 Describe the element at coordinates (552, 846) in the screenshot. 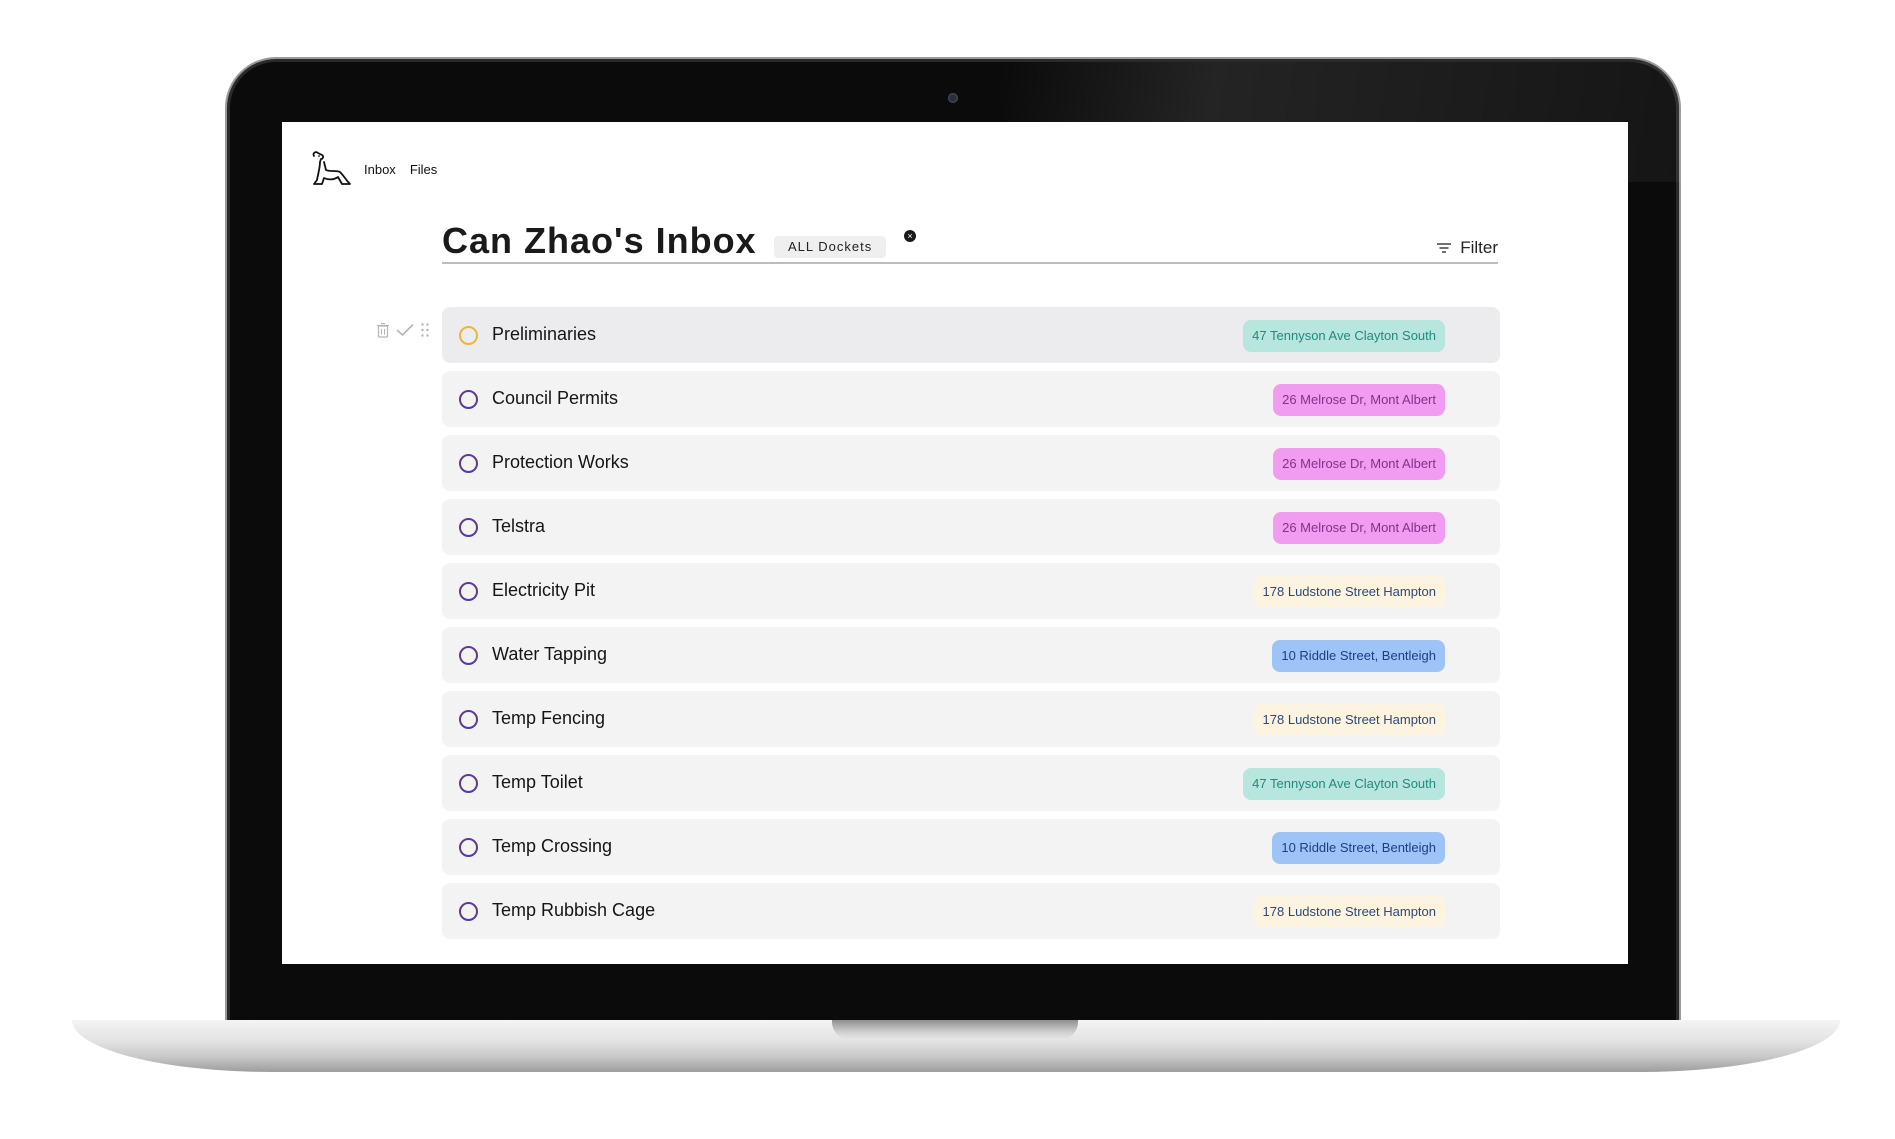

I see `task-label: Temp Crossing` at that location.